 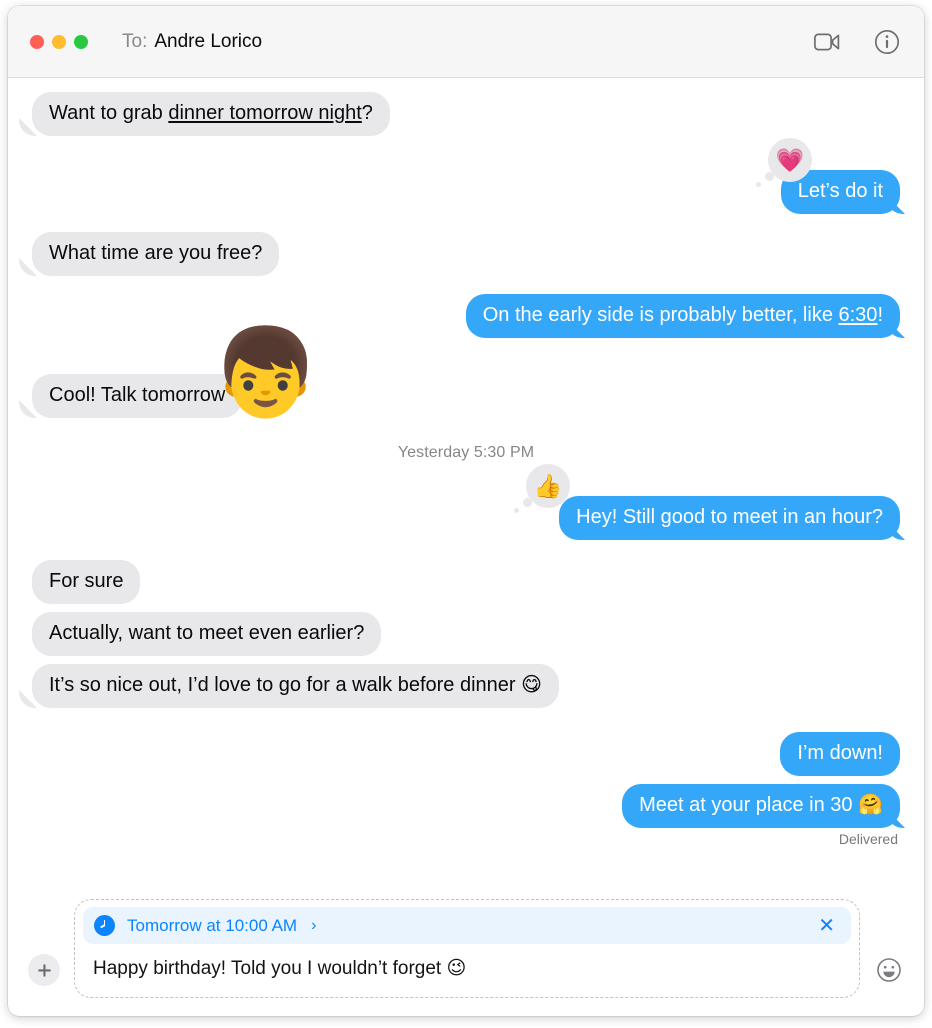 What do you see at coordinates (460, 374) in the screenshot?
I see `message-row: Cool! Talk tomorrow 👦` at bounding box center [460, 374].